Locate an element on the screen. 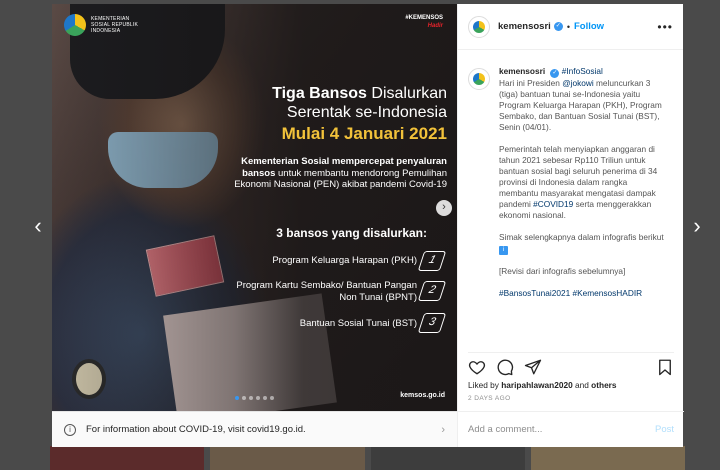 Image resolution: width=720 pixels, height=470 pixels. headline-bold: Tiga Bansos is located at coordinates (319, 93).